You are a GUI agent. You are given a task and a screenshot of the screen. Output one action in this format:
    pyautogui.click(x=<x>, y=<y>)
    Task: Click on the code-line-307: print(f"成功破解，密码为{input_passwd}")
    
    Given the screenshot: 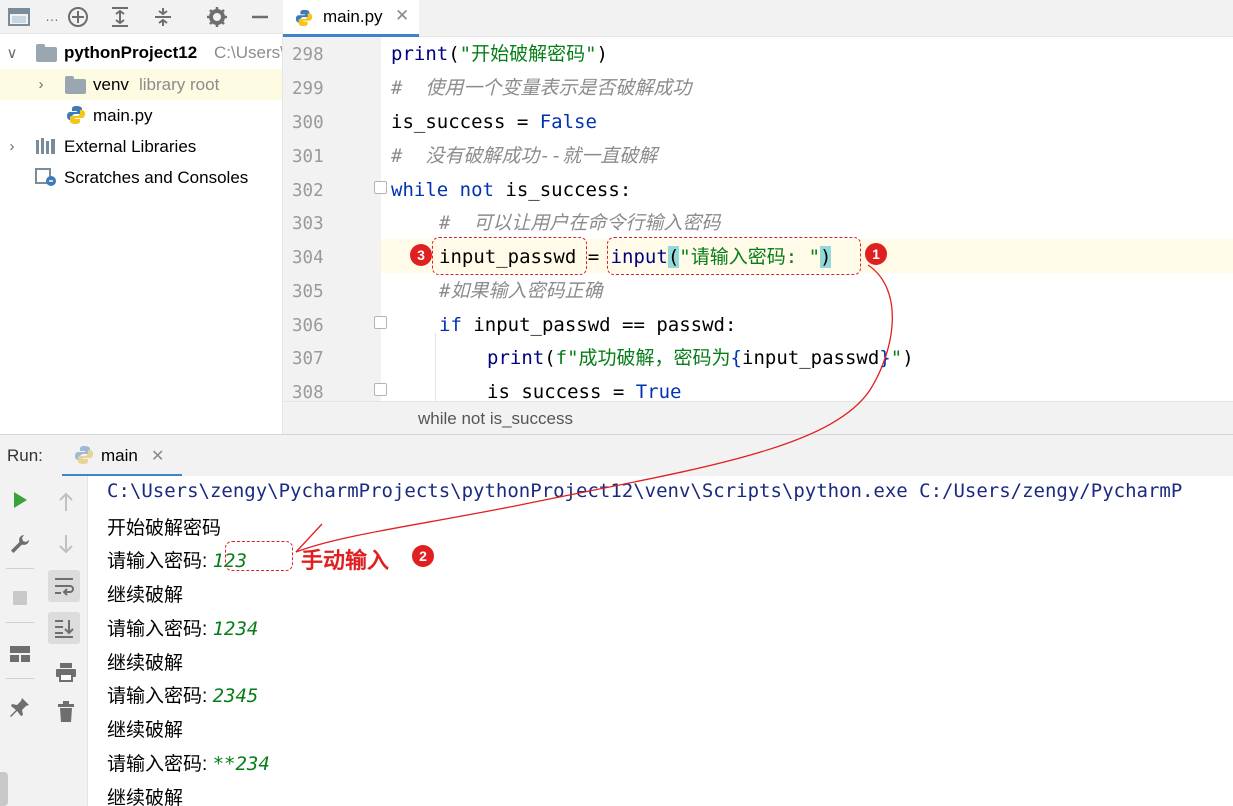 What is the action you would take?
    pyautogui.click(x=700, y=358)
    